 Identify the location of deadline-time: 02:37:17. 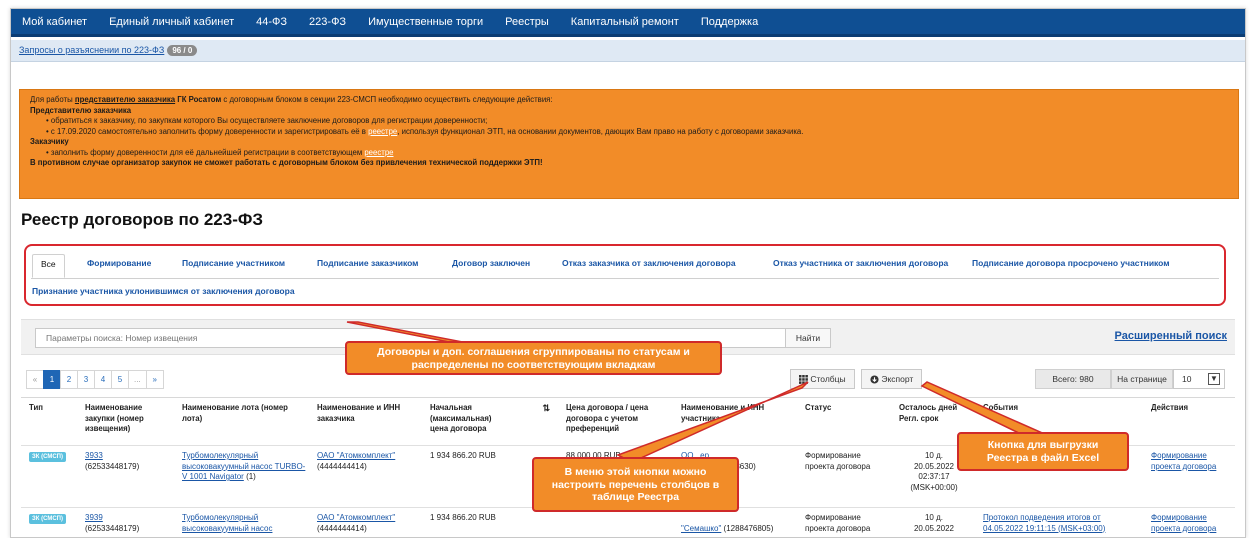
(934, 476).